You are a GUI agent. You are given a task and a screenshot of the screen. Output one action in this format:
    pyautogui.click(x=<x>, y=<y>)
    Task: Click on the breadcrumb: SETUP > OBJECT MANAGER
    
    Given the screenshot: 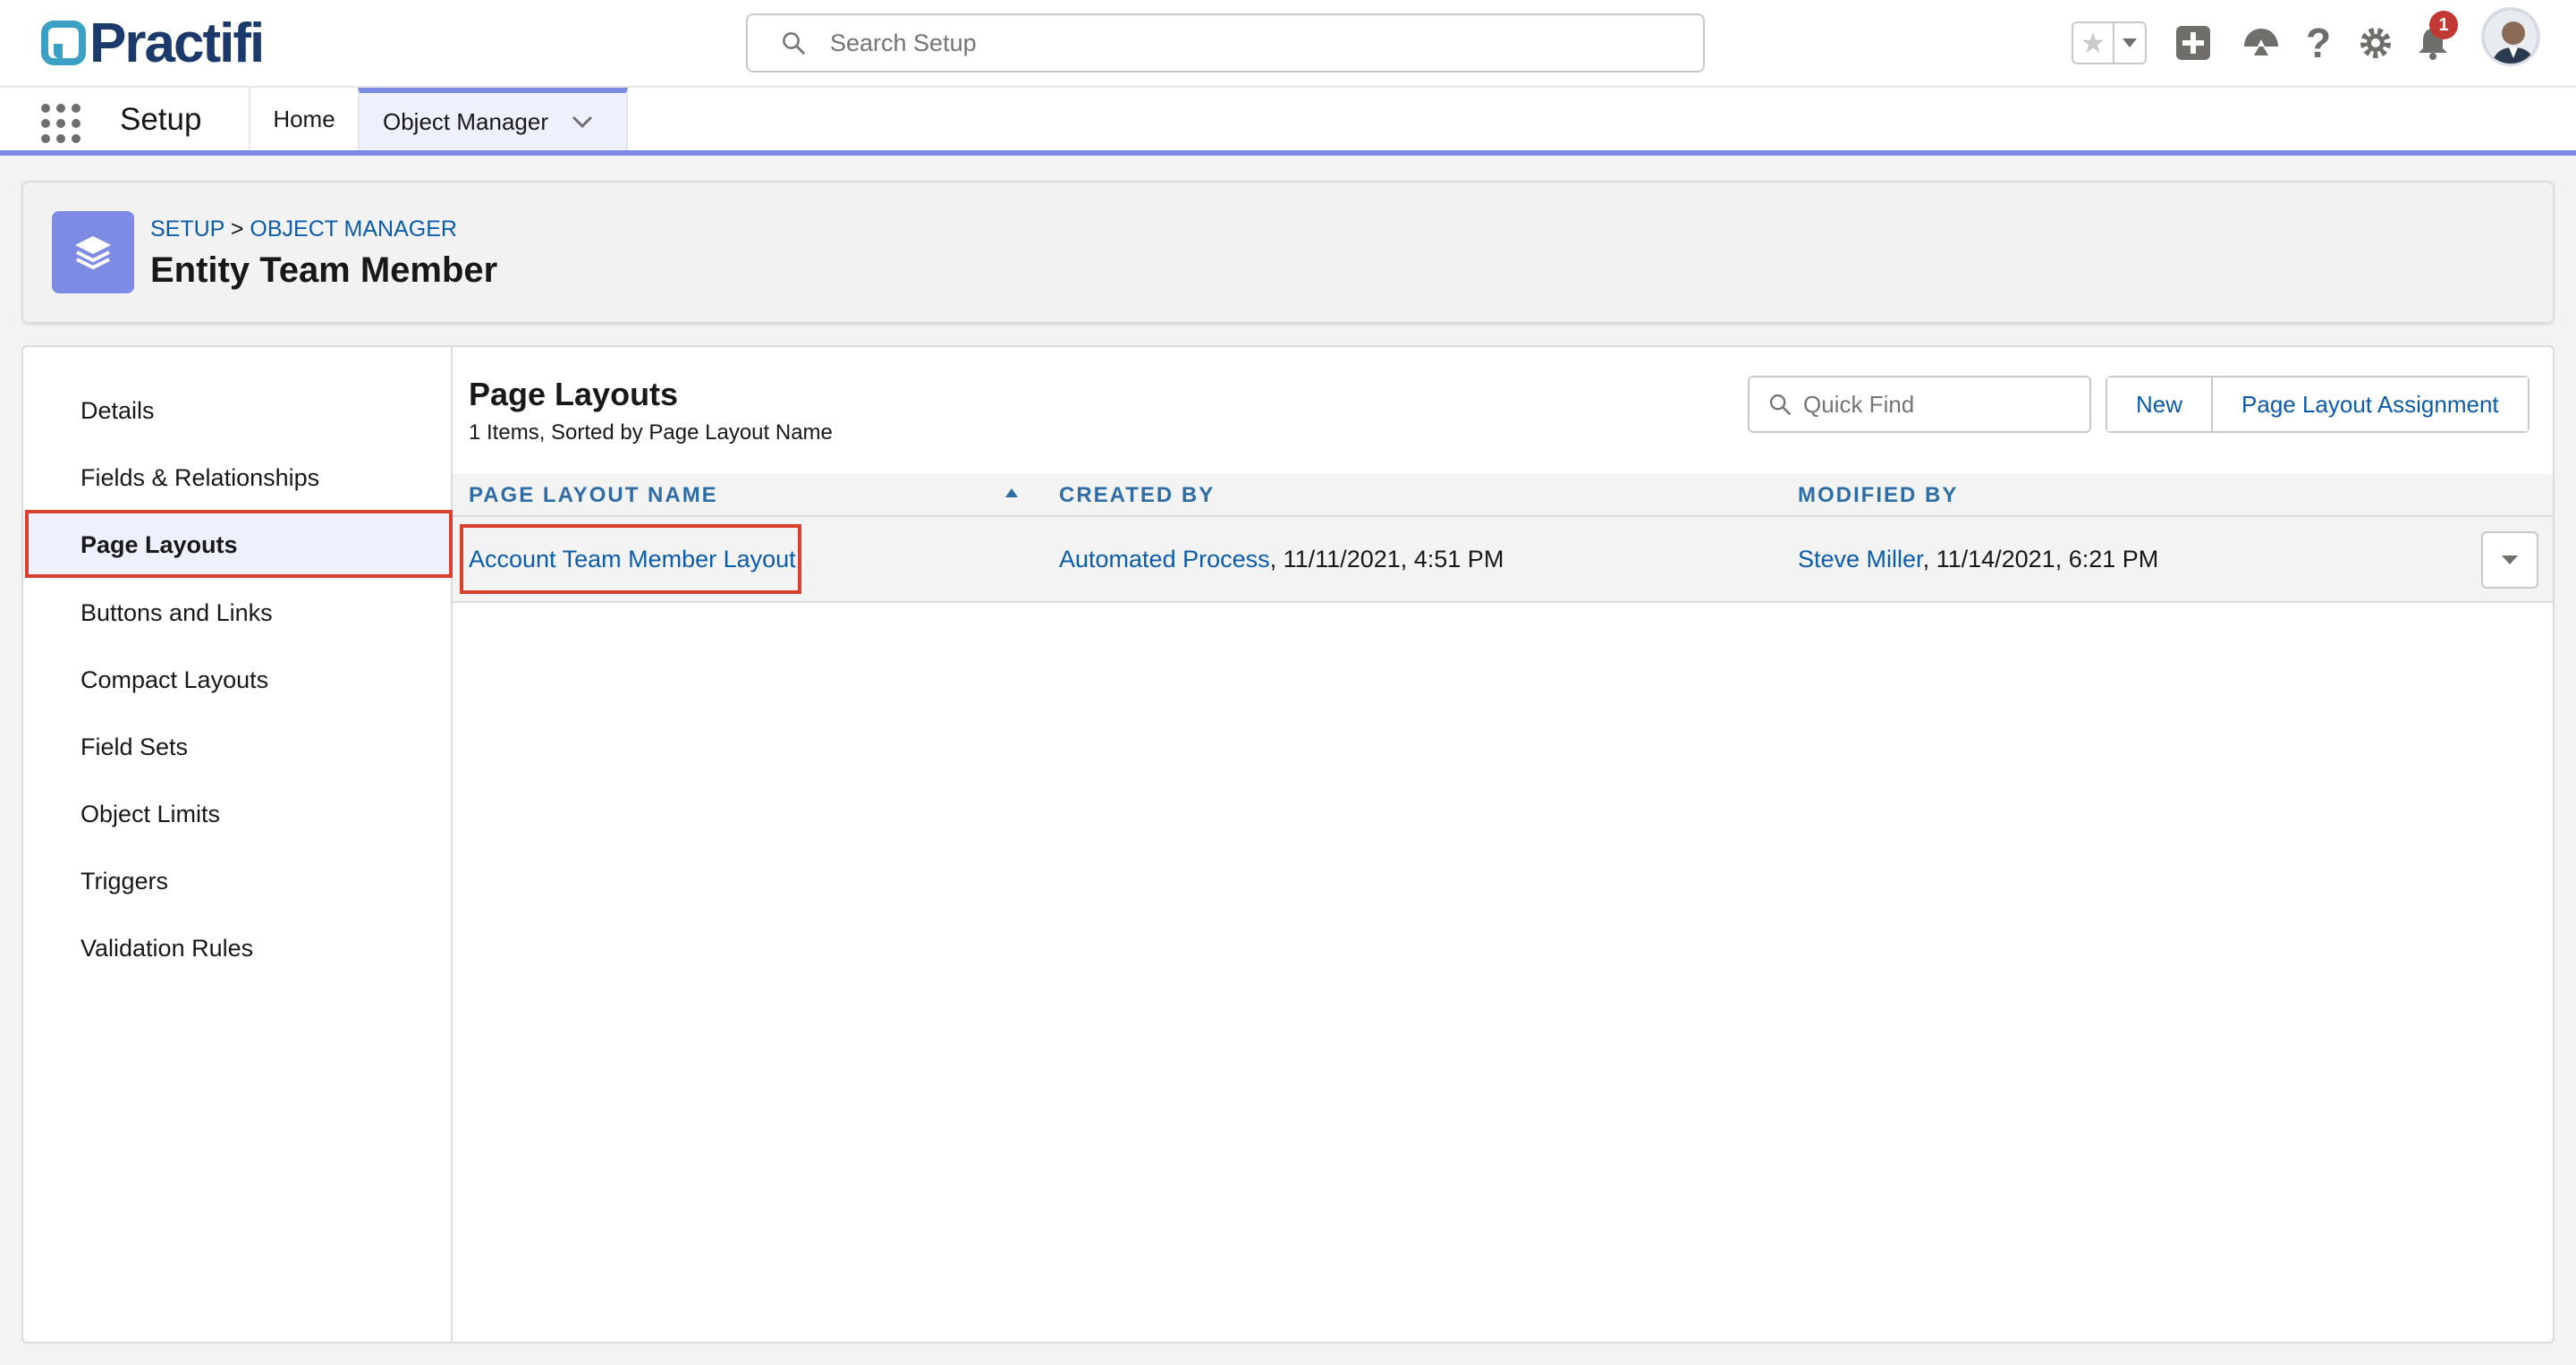 What is the action you would take?
    pyautogui.click(x=303, y=229)
    